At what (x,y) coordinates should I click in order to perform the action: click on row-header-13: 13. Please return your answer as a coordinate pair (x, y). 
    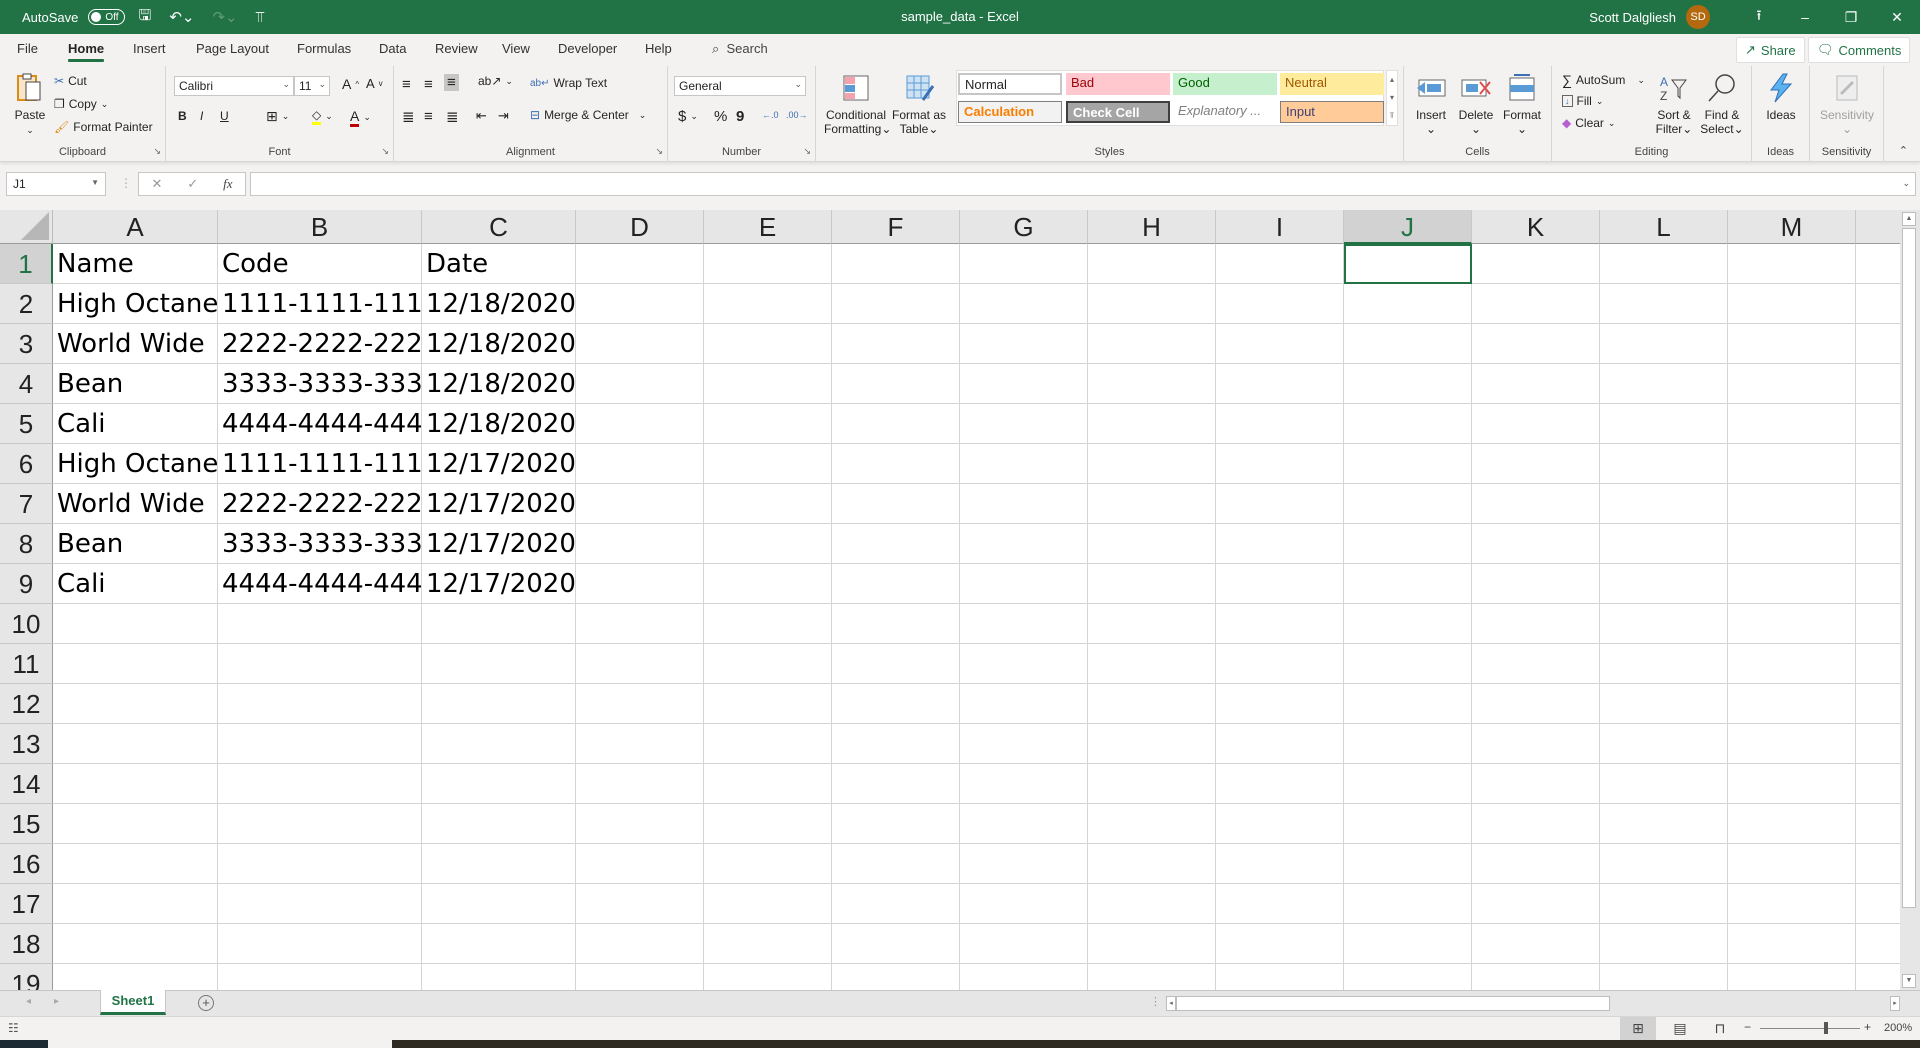
    Looking at the image, I should click on (26, 744).